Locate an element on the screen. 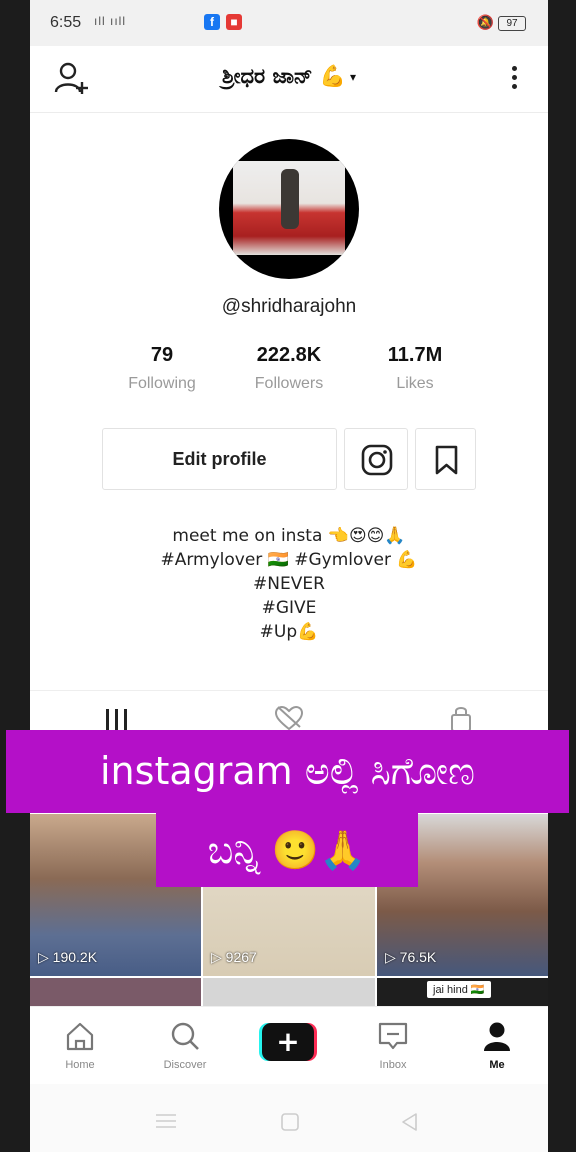  profile-name: ಶ್ರೀಧರ ಜಾನ್ 💪 is located at coordinates (284, 76).